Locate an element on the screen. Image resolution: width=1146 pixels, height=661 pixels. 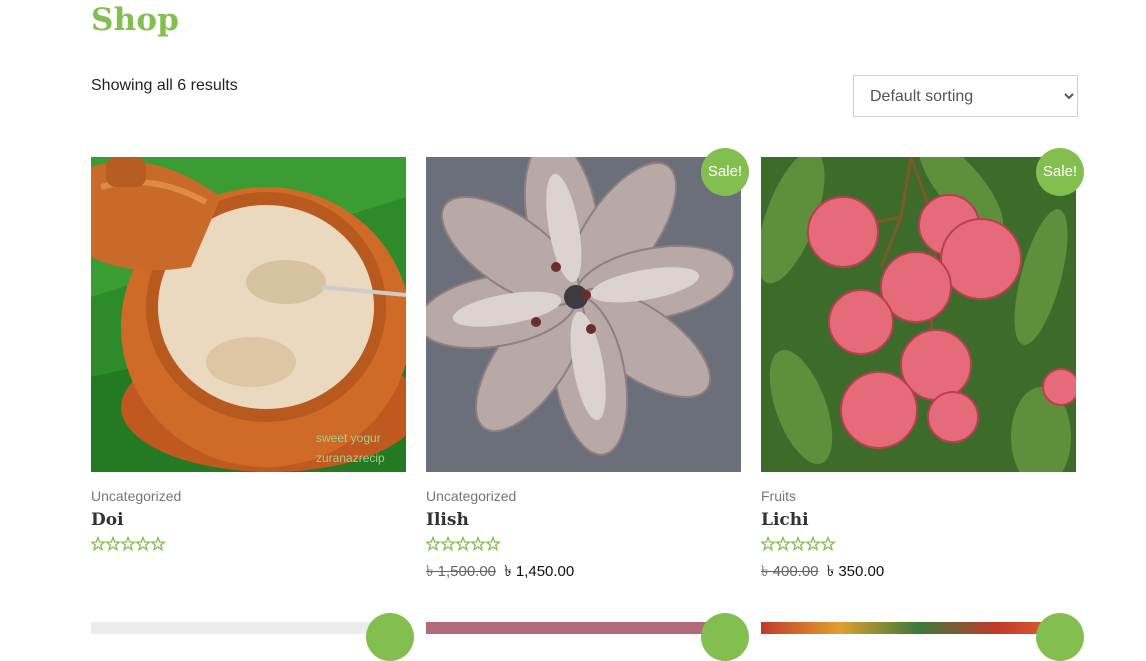
product-category: Fruits is located at coordinates (918, 496).